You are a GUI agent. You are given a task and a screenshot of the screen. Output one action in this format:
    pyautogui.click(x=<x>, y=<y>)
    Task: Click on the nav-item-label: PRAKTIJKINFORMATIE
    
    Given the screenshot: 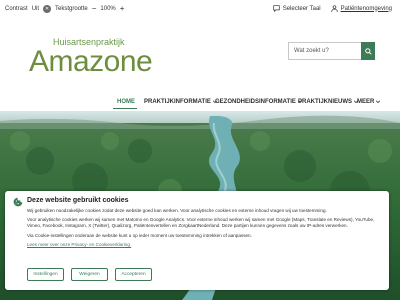 What is the action you would take?
    pyautogui.click(x=177, y=102)
    